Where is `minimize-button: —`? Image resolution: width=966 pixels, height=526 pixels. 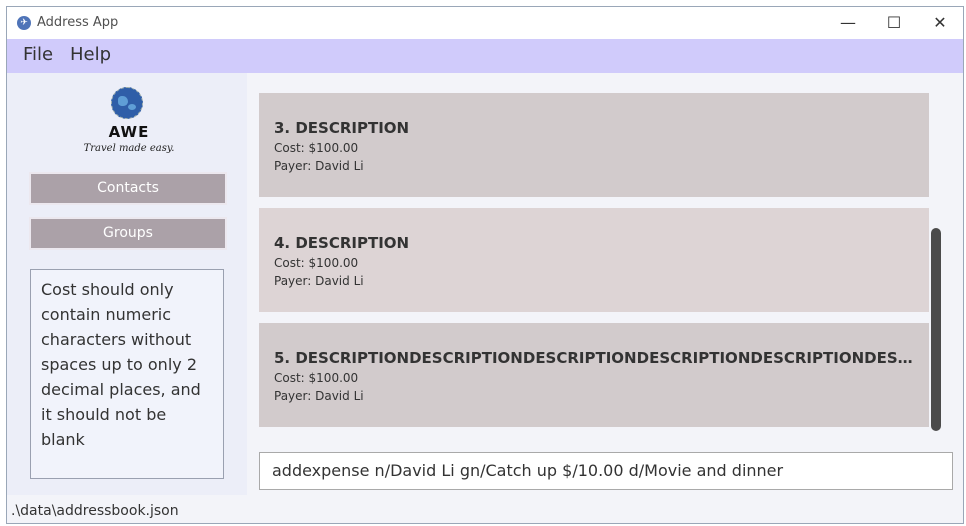
minimize-button: — is located at coordinates (848, 23).